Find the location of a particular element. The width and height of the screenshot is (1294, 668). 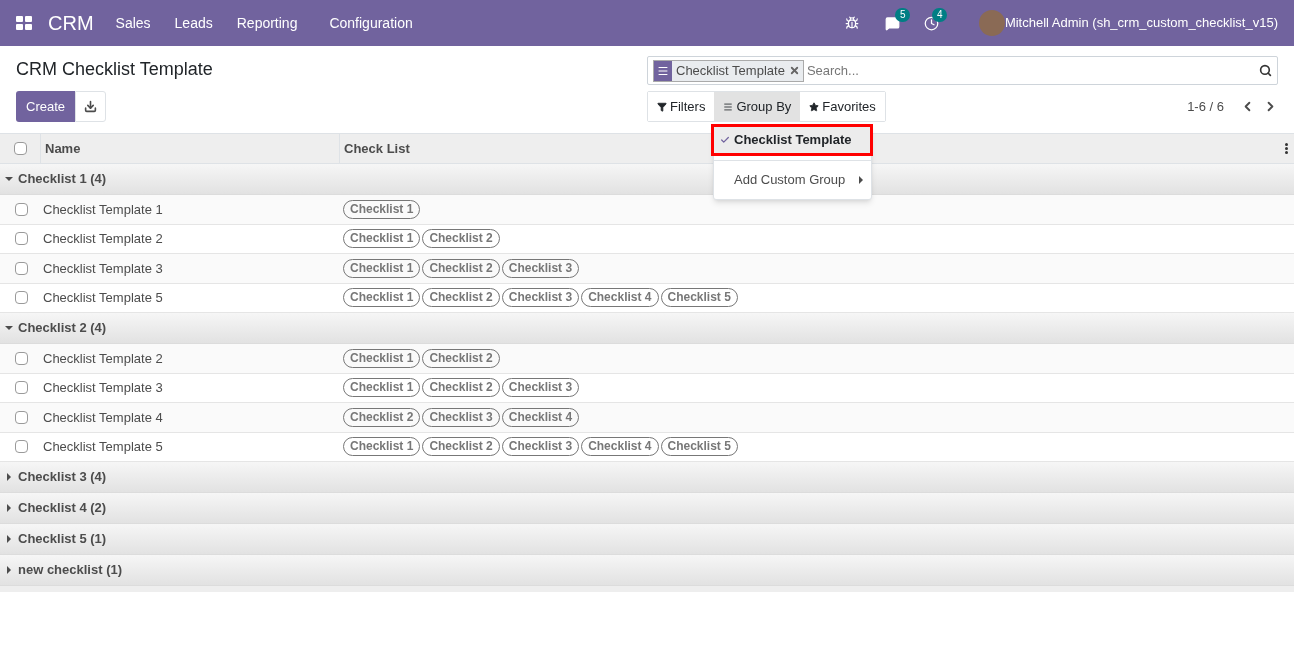

group-label: Checklist 3 (4) is located at coordinates (62, 477).